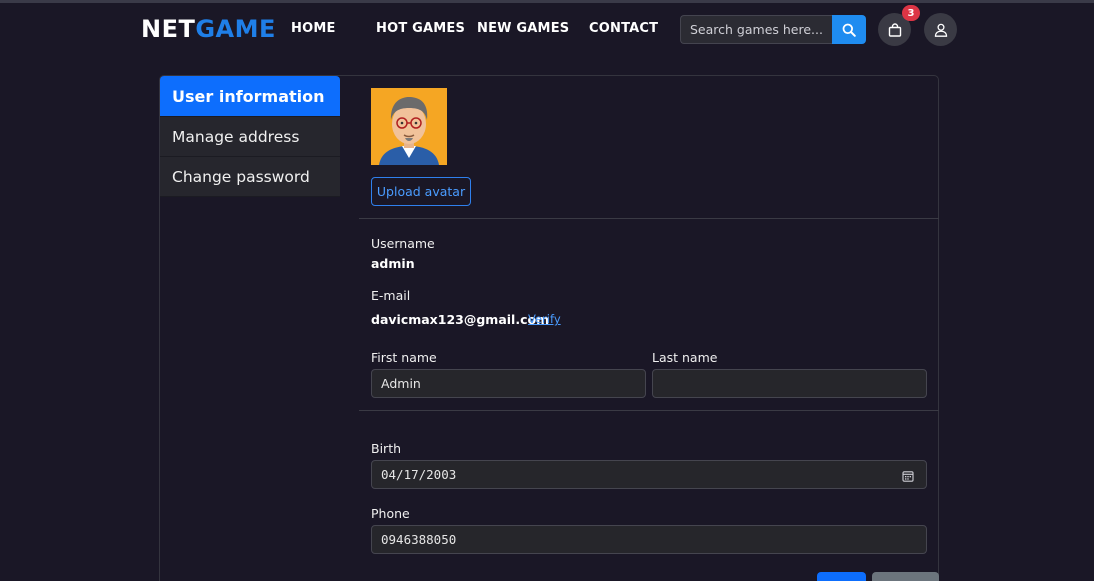  What do you see at coordinates (649, 474) in the screenshot?
I see `birth-date-field` at bounding box center [649, 474].